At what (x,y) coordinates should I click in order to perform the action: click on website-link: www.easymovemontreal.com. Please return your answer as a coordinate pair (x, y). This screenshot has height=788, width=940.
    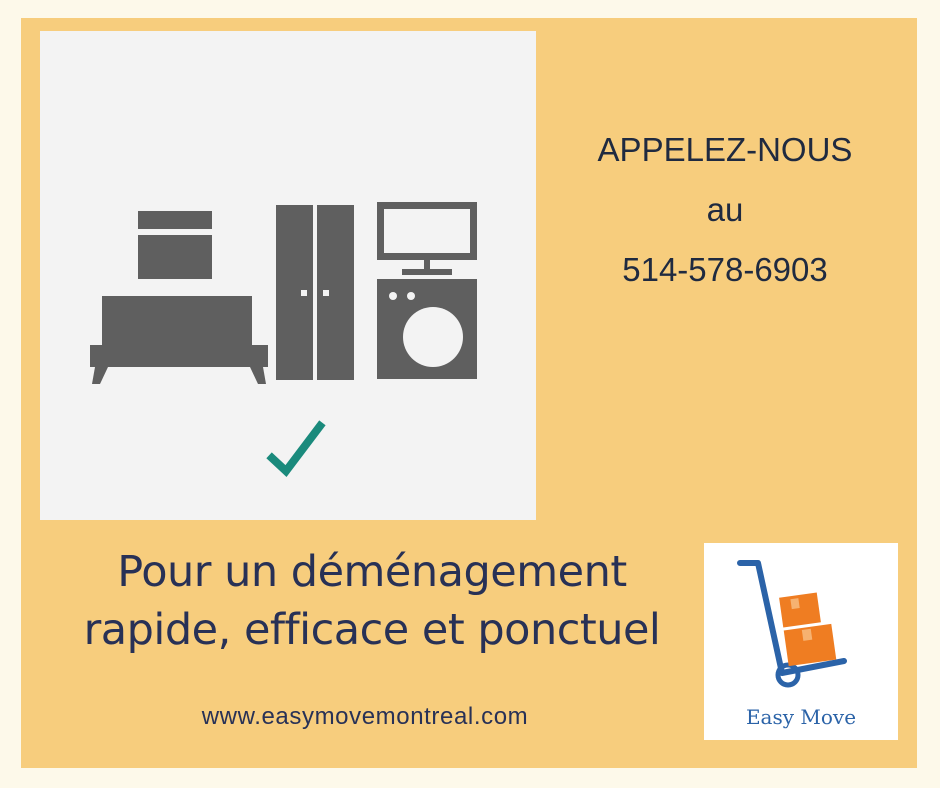
    Looking at the image, I should click on (365, 717).